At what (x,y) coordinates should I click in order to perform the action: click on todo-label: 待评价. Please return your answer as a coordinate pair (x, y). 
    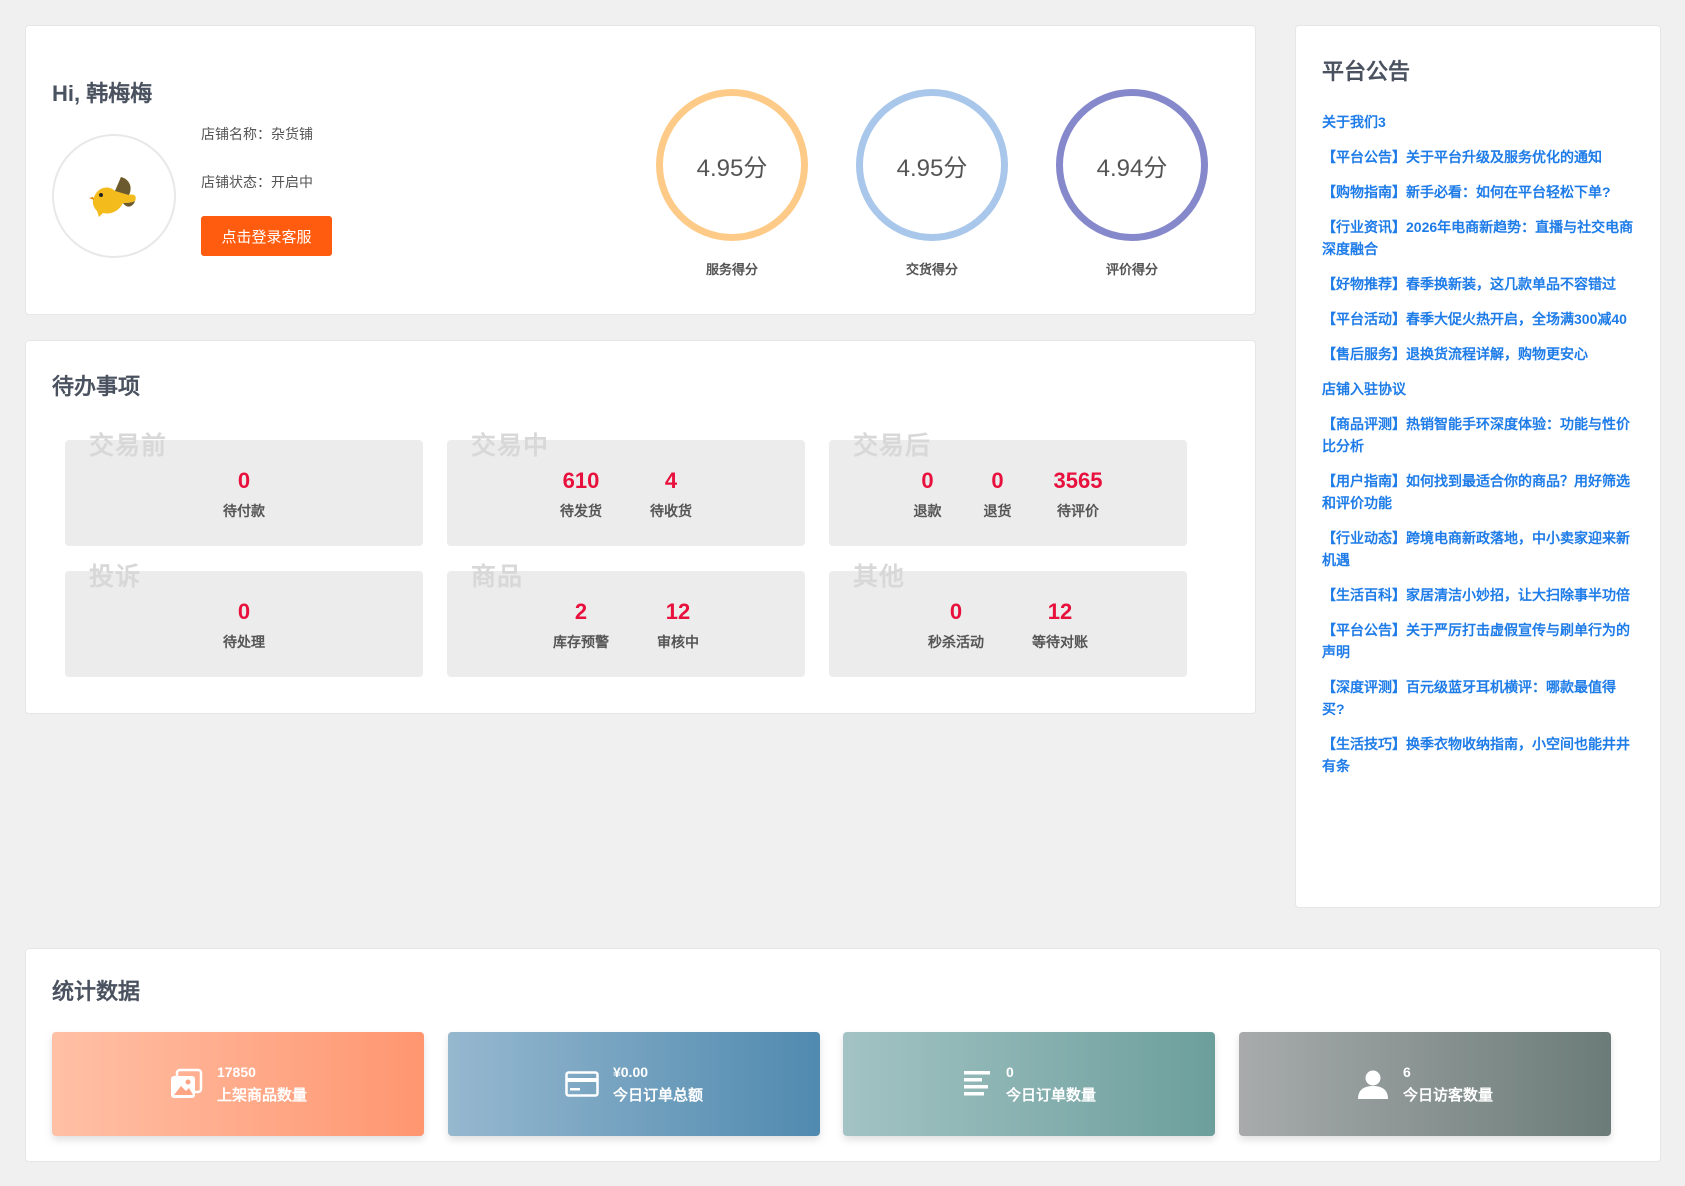
    Looking at the image, I should click on (1077, 511).